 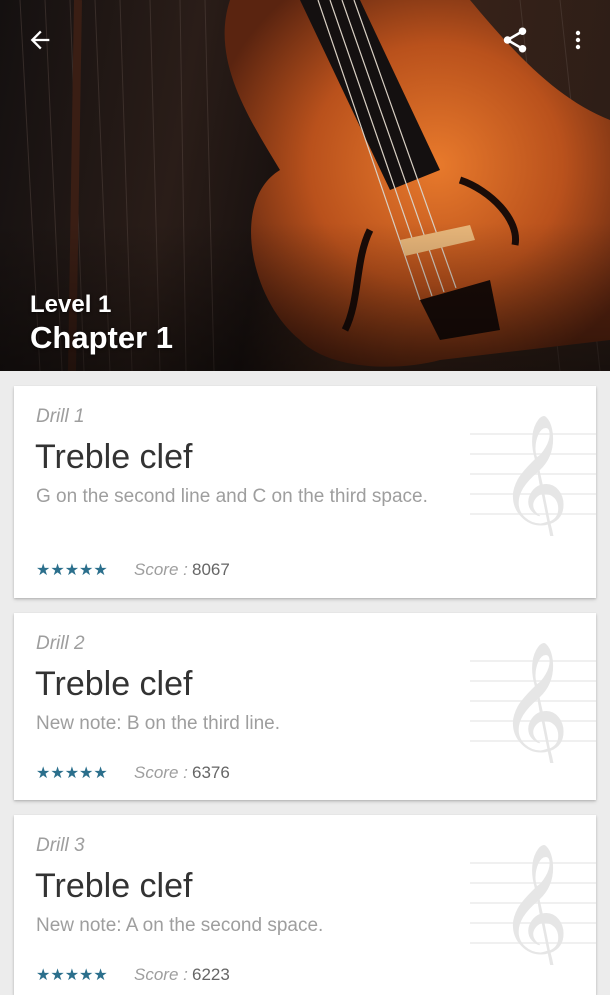 I want to click on more-vert-icon, so click(x=578, y=40).